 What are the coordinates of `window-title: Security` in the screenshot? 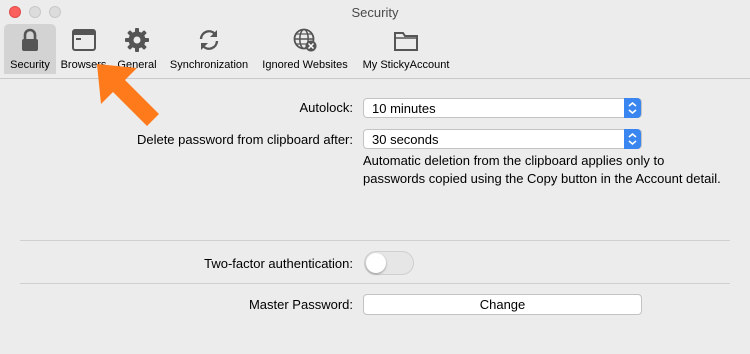 It's located at (375, 12).